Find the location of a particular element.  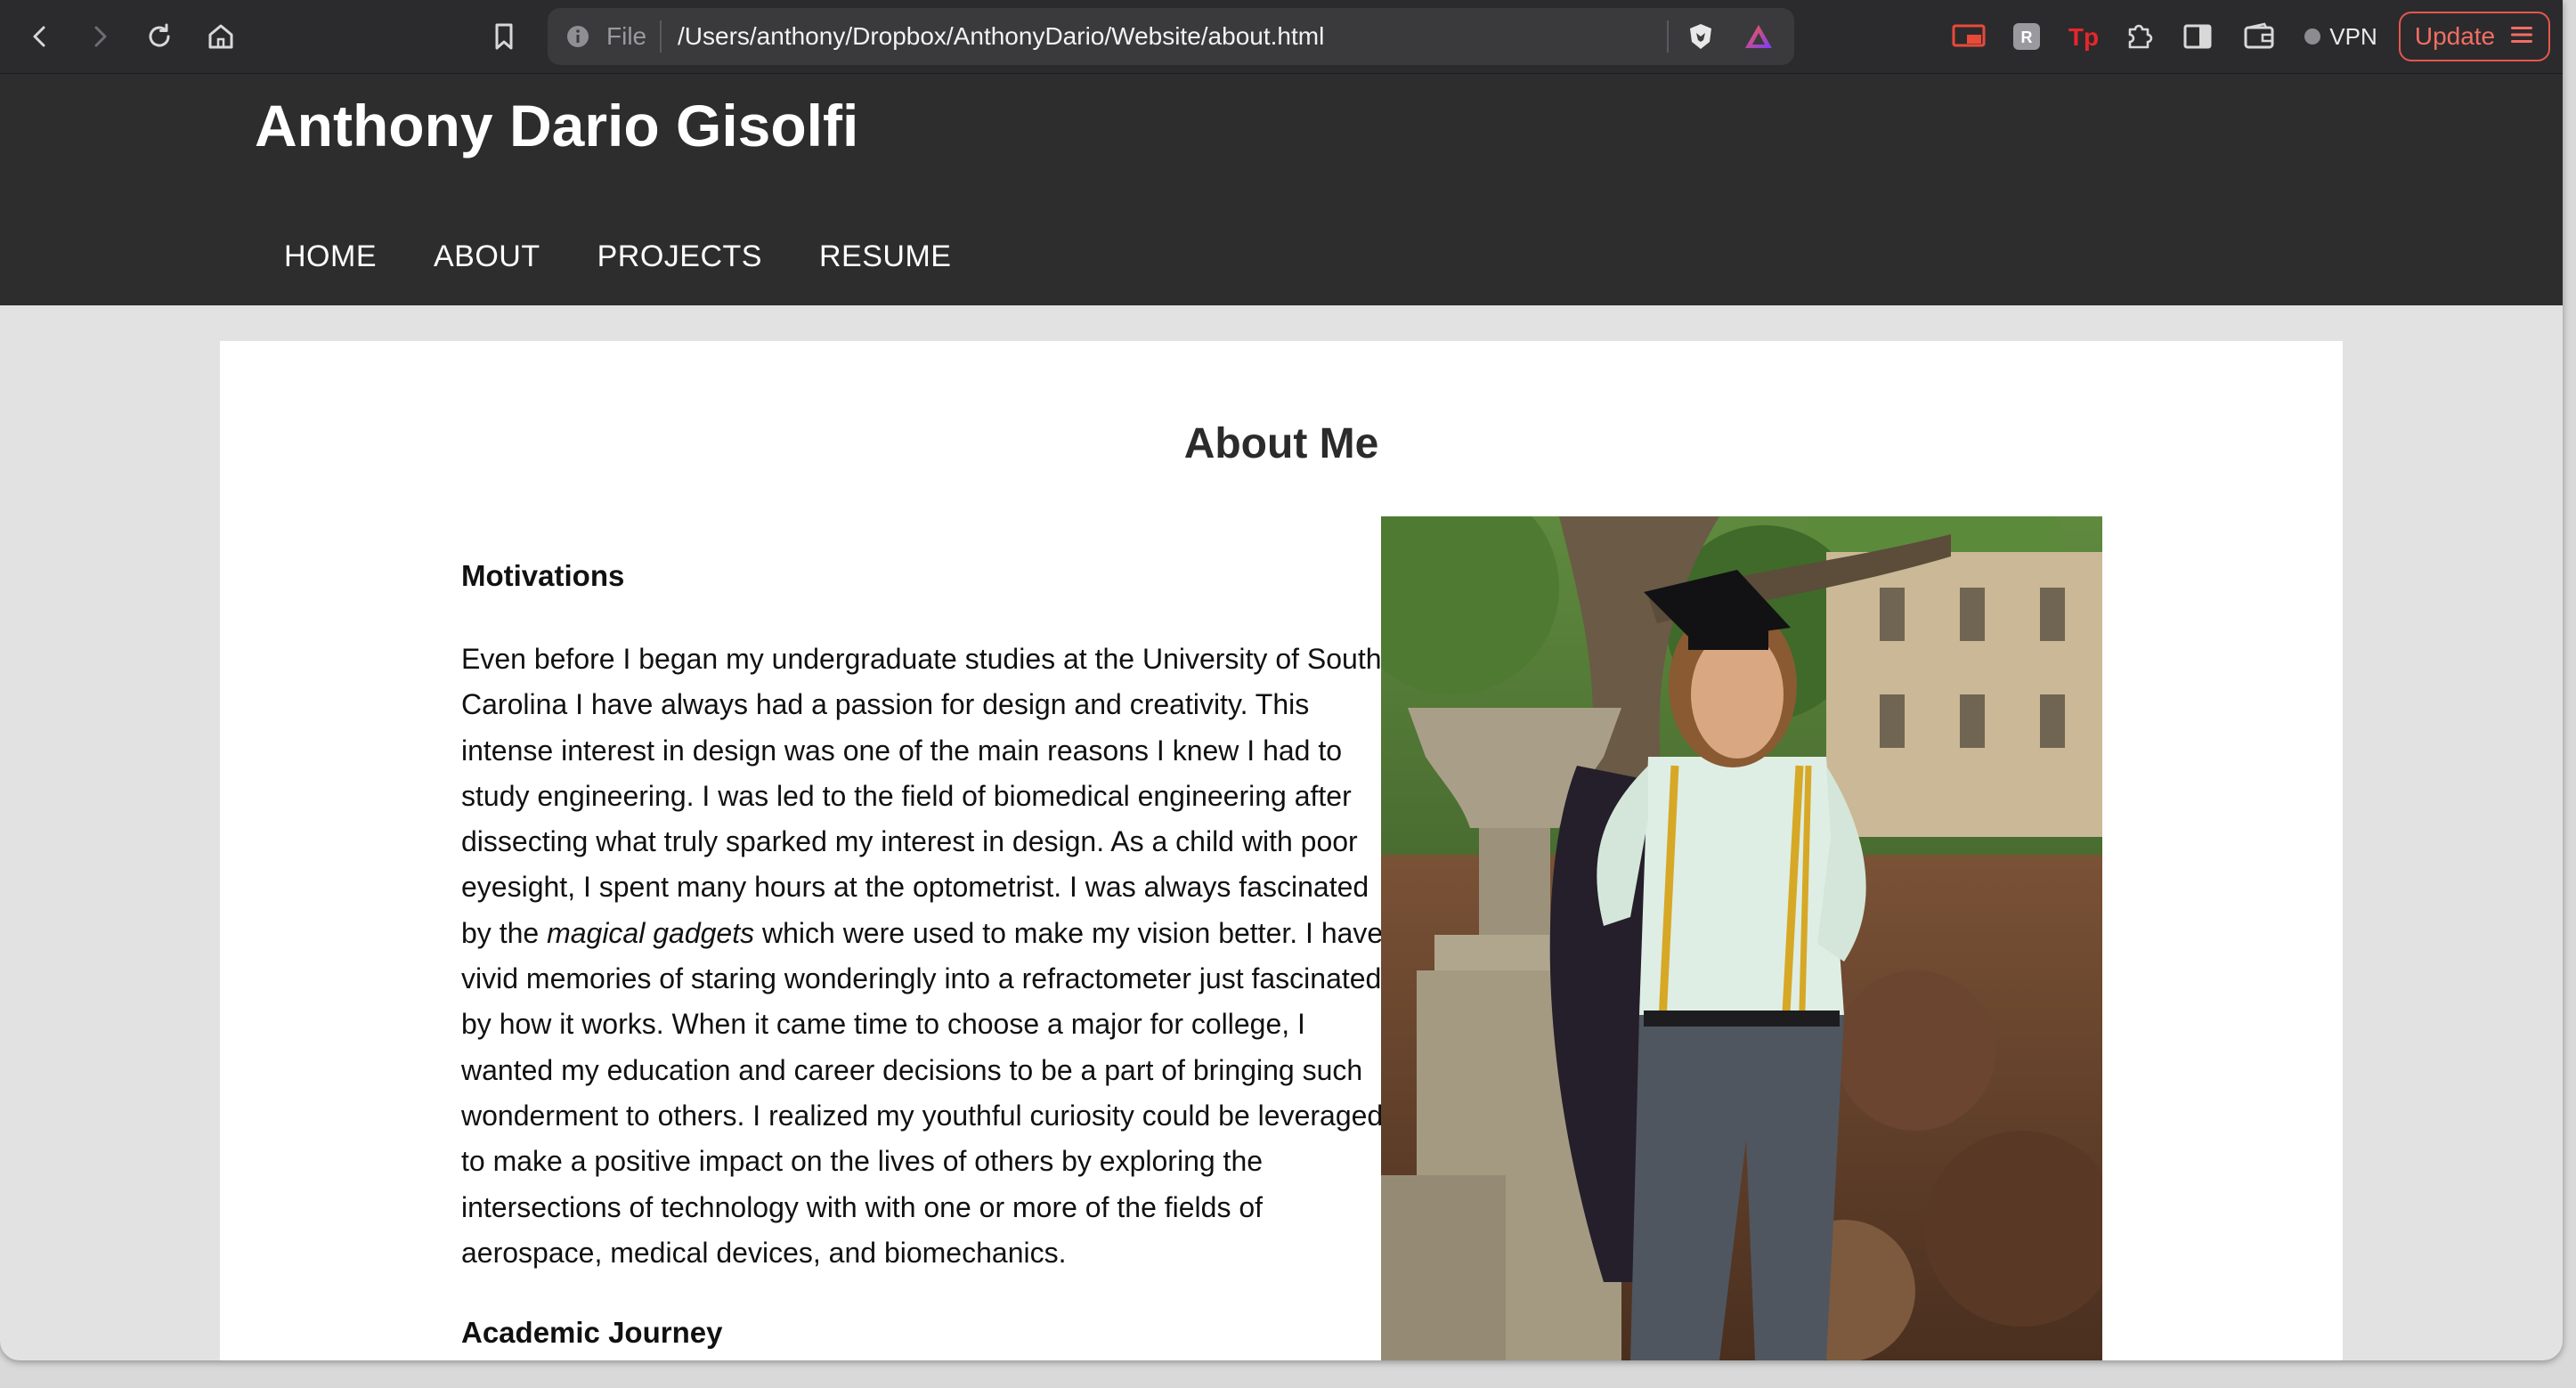

svg-text: Tp is located at coordinates (2083, 37).